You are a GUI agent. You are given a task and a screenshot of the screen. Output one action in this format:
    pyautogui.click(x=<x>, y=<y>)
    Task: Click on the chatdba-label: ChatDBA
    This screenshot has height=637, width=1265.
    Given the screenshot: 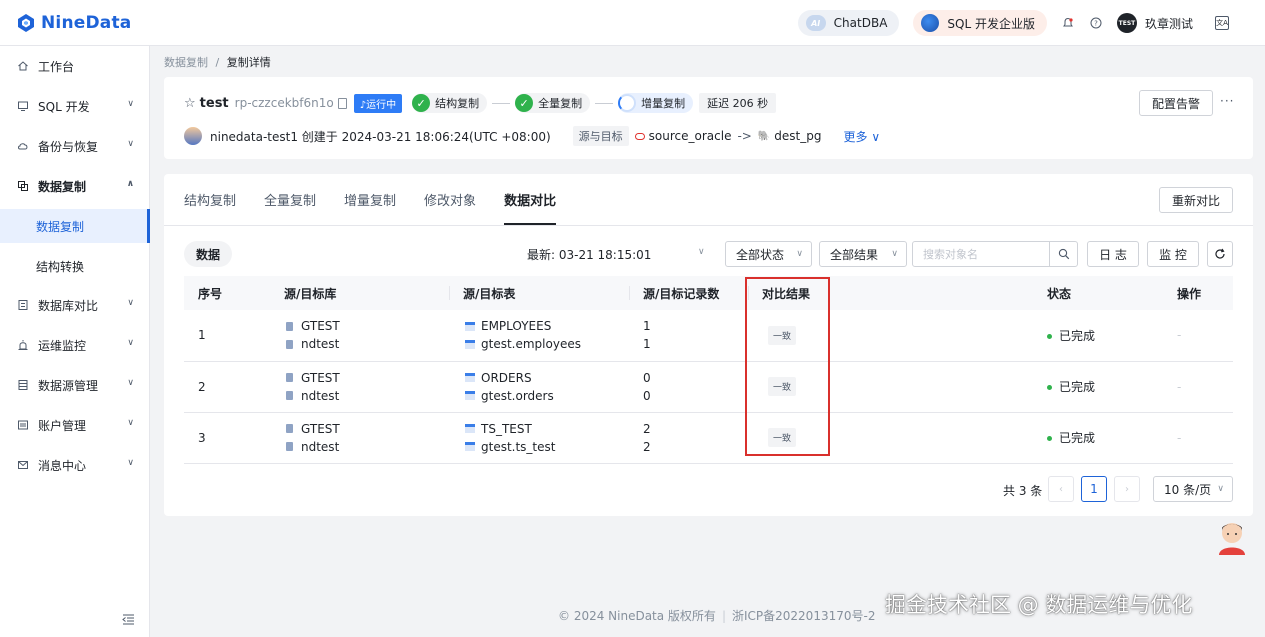 What is the action you would take?
    pyautogui.click(x=860, y=23)
    